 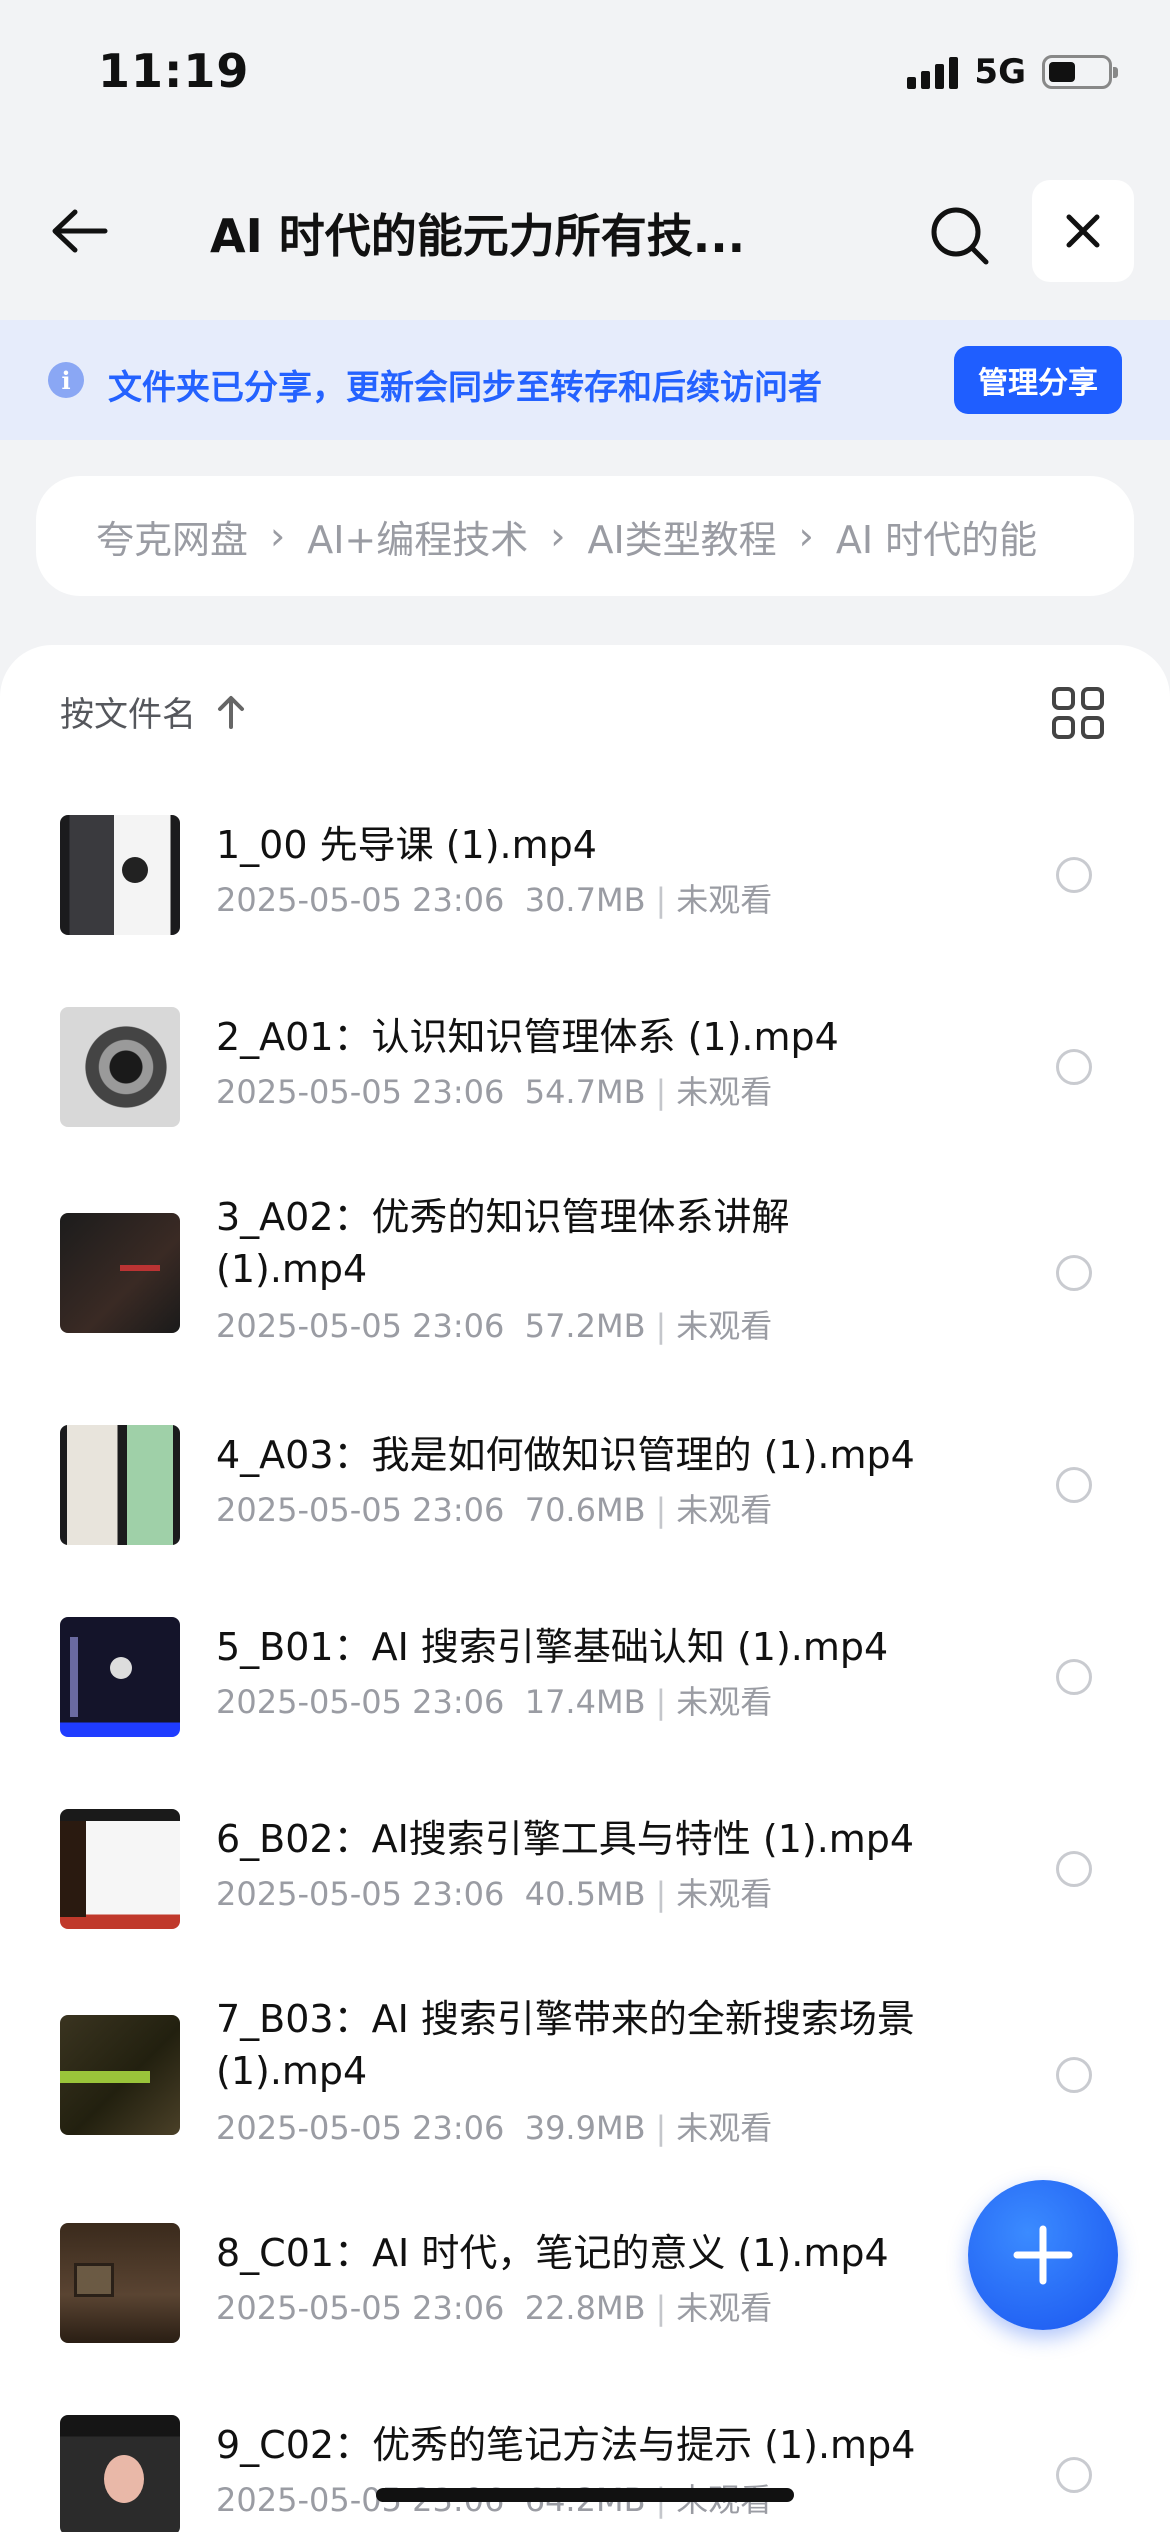 I want to click on file-name: 1_00 先导课 (1).mp4, so click(x=406, y=845).